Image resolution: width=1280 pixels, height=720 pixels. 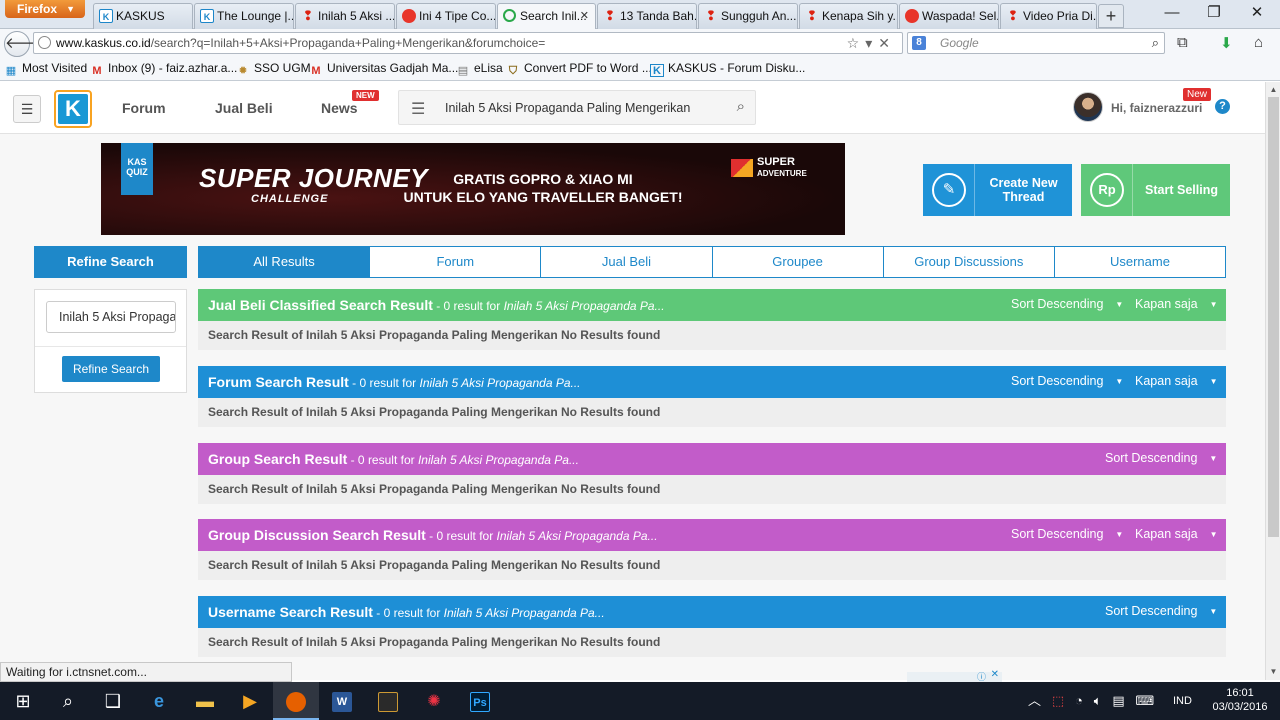 What do you see at coordinates (1098, 700) in the screenshot?
I see `volume-icon: 🔈︎` at bounding box center [1098, 700].